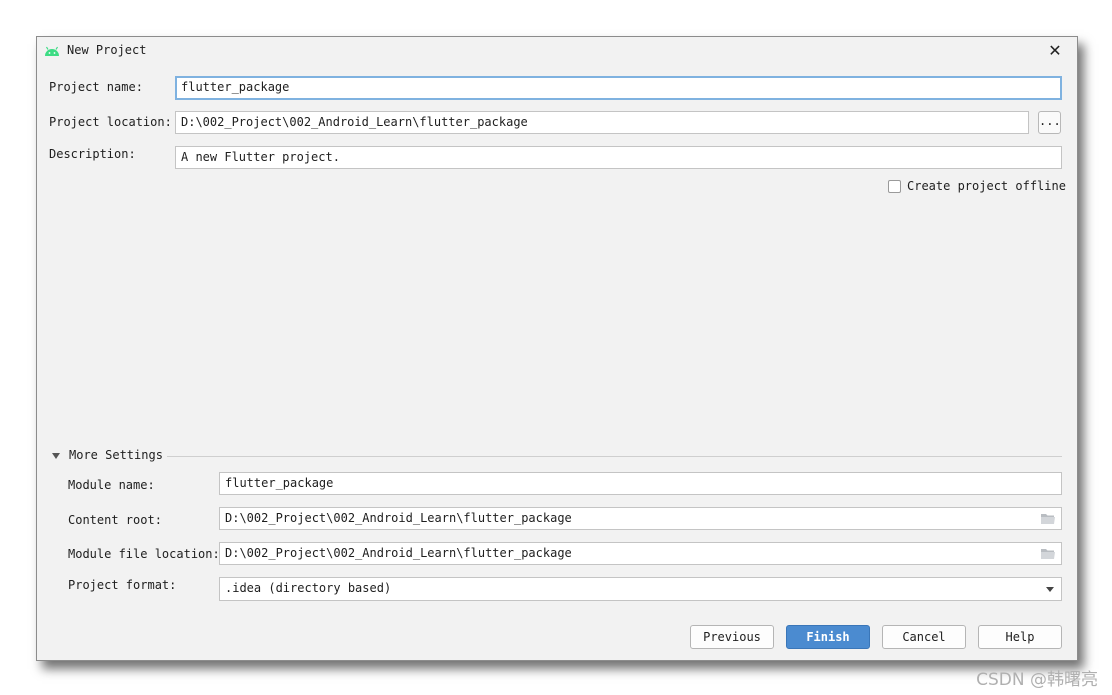 This screenshot has height=695, width=1112. What do you see at coordinates (92, 154) in the screenshot?
I see `description-label: Description:` at bounding box center [92, 154].